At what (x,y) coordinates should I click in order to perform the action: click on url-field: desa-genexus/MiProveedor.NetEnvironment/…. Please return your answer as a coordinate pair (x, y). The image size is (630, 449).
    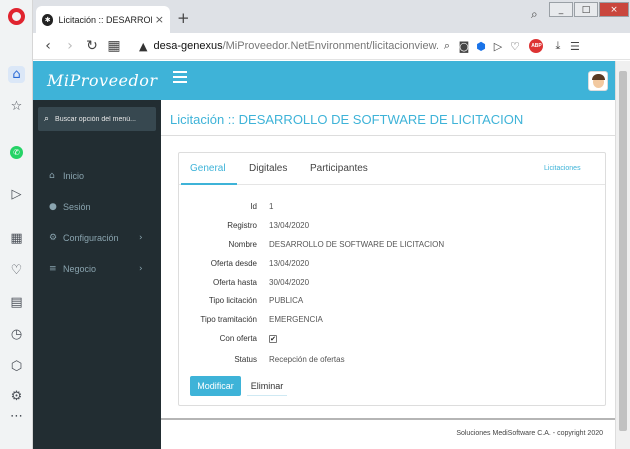
    Looking at the image, I should click on (295, 46).